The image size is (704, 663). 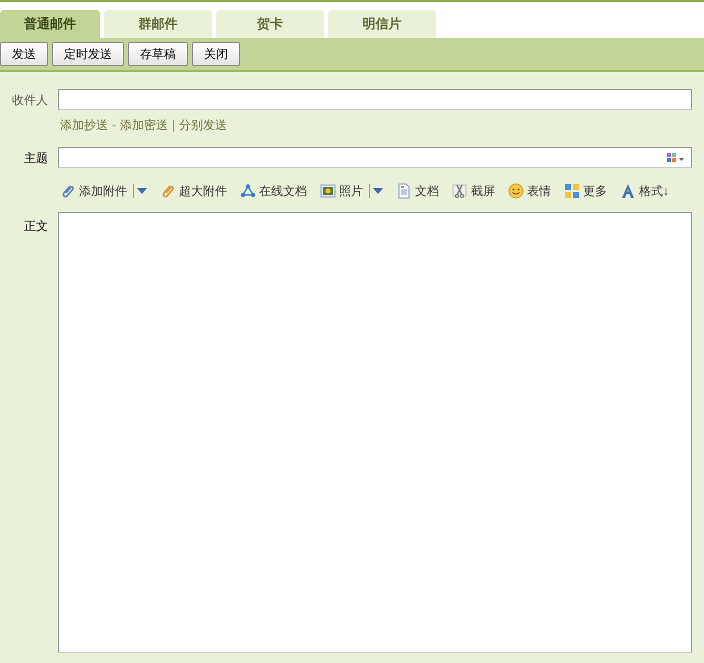 What do you see at coordinates (328, 191) in the screenshot?
I see `photo-icon` at bounding box center [328, 191].